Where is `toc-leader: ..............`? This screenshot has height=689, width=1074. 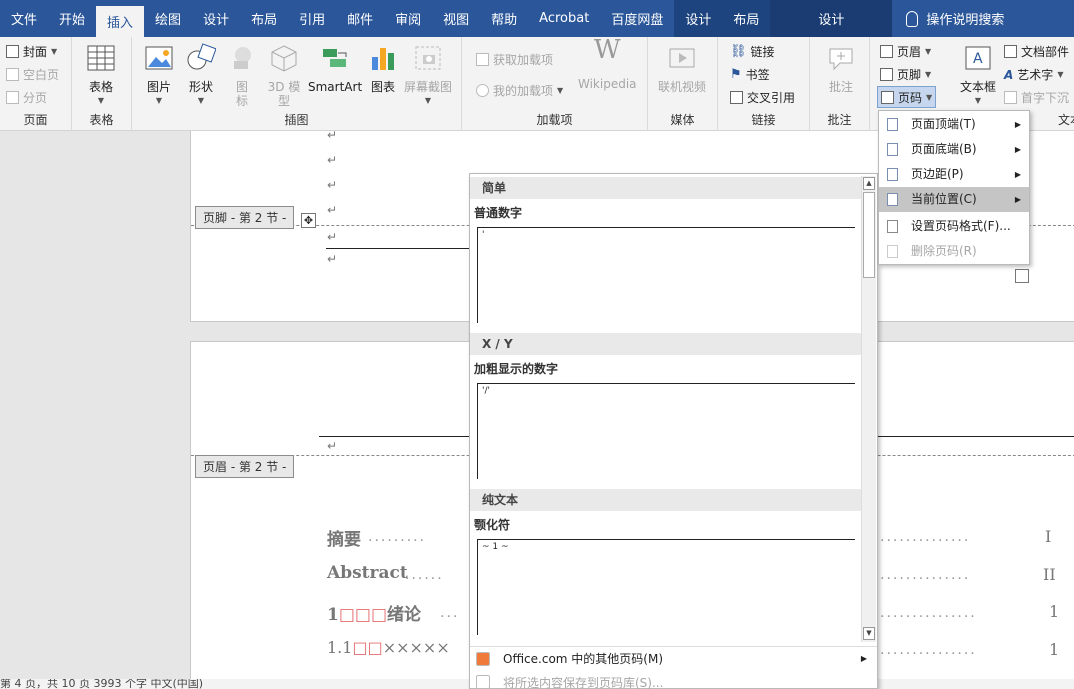 toc-leader: .............. is located at coordinates (925, 537).